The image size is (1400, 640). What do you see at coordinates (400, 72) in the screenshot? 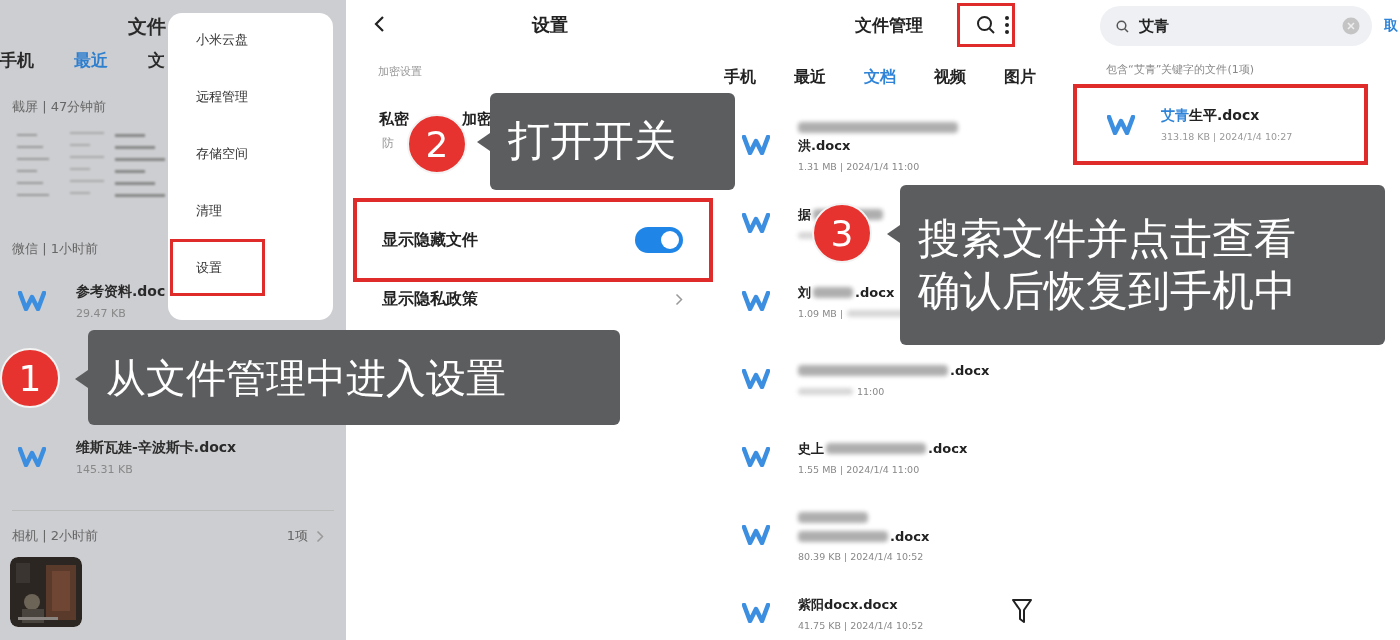
I see `section-label: 加密设置` at bounding box center [400, 72].